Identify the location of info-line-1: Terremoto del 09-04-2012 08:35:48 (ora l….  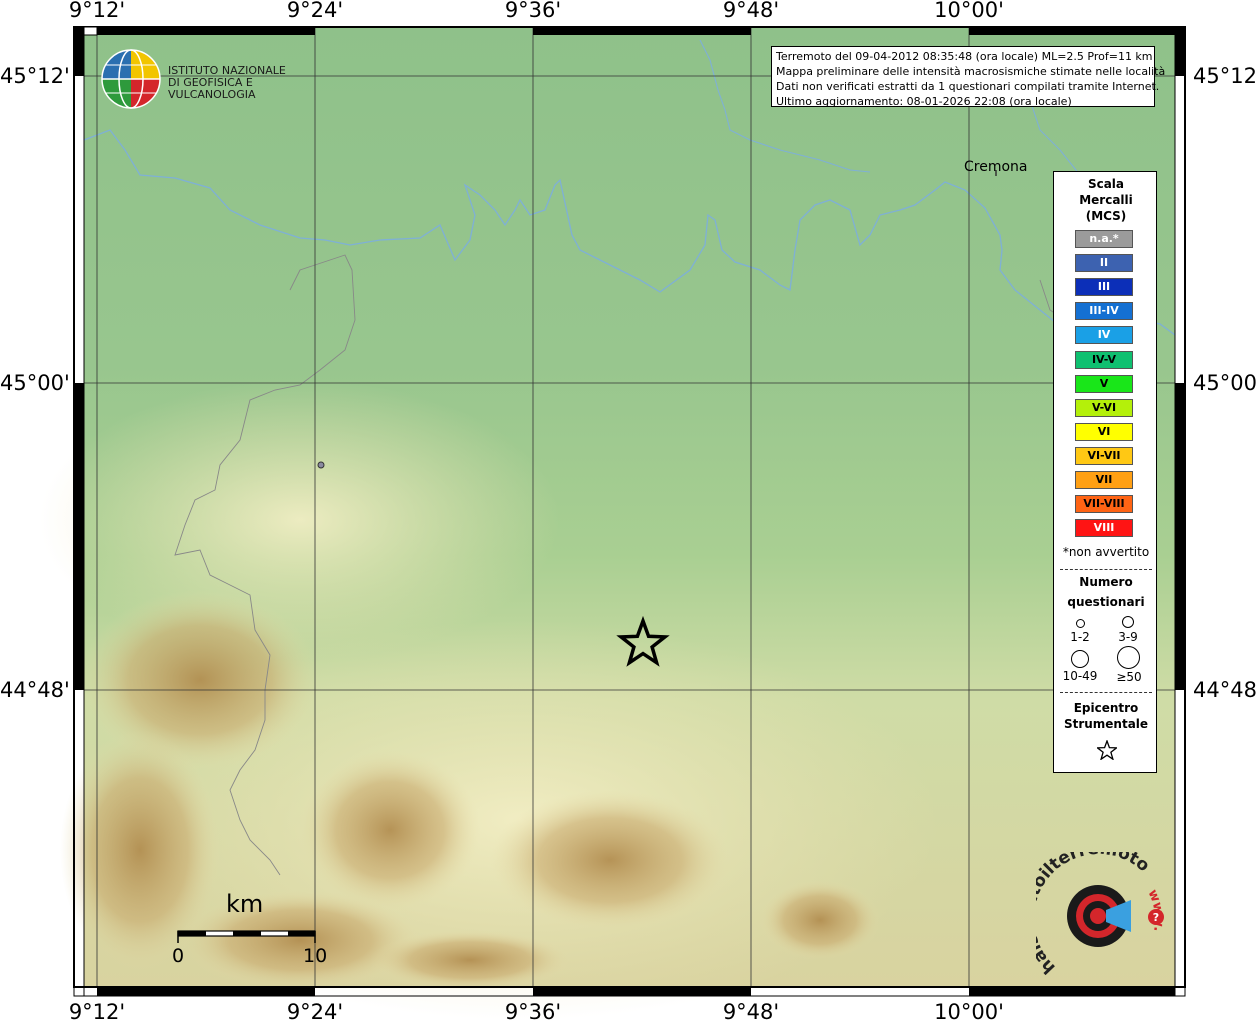
(964, 56).